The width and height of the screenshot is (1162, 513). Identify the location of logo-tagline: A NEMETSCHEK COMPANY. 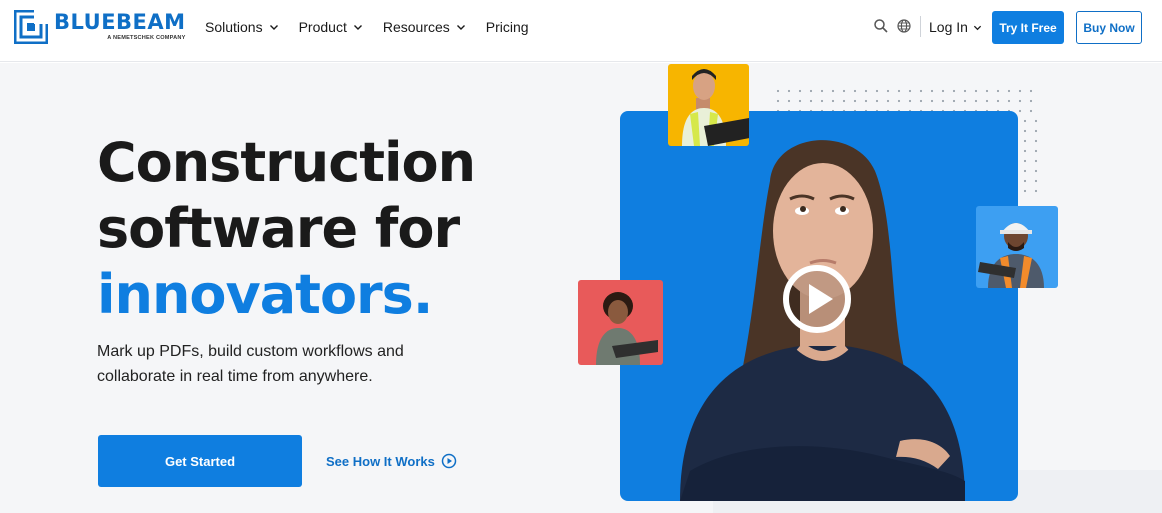
(146, 38).